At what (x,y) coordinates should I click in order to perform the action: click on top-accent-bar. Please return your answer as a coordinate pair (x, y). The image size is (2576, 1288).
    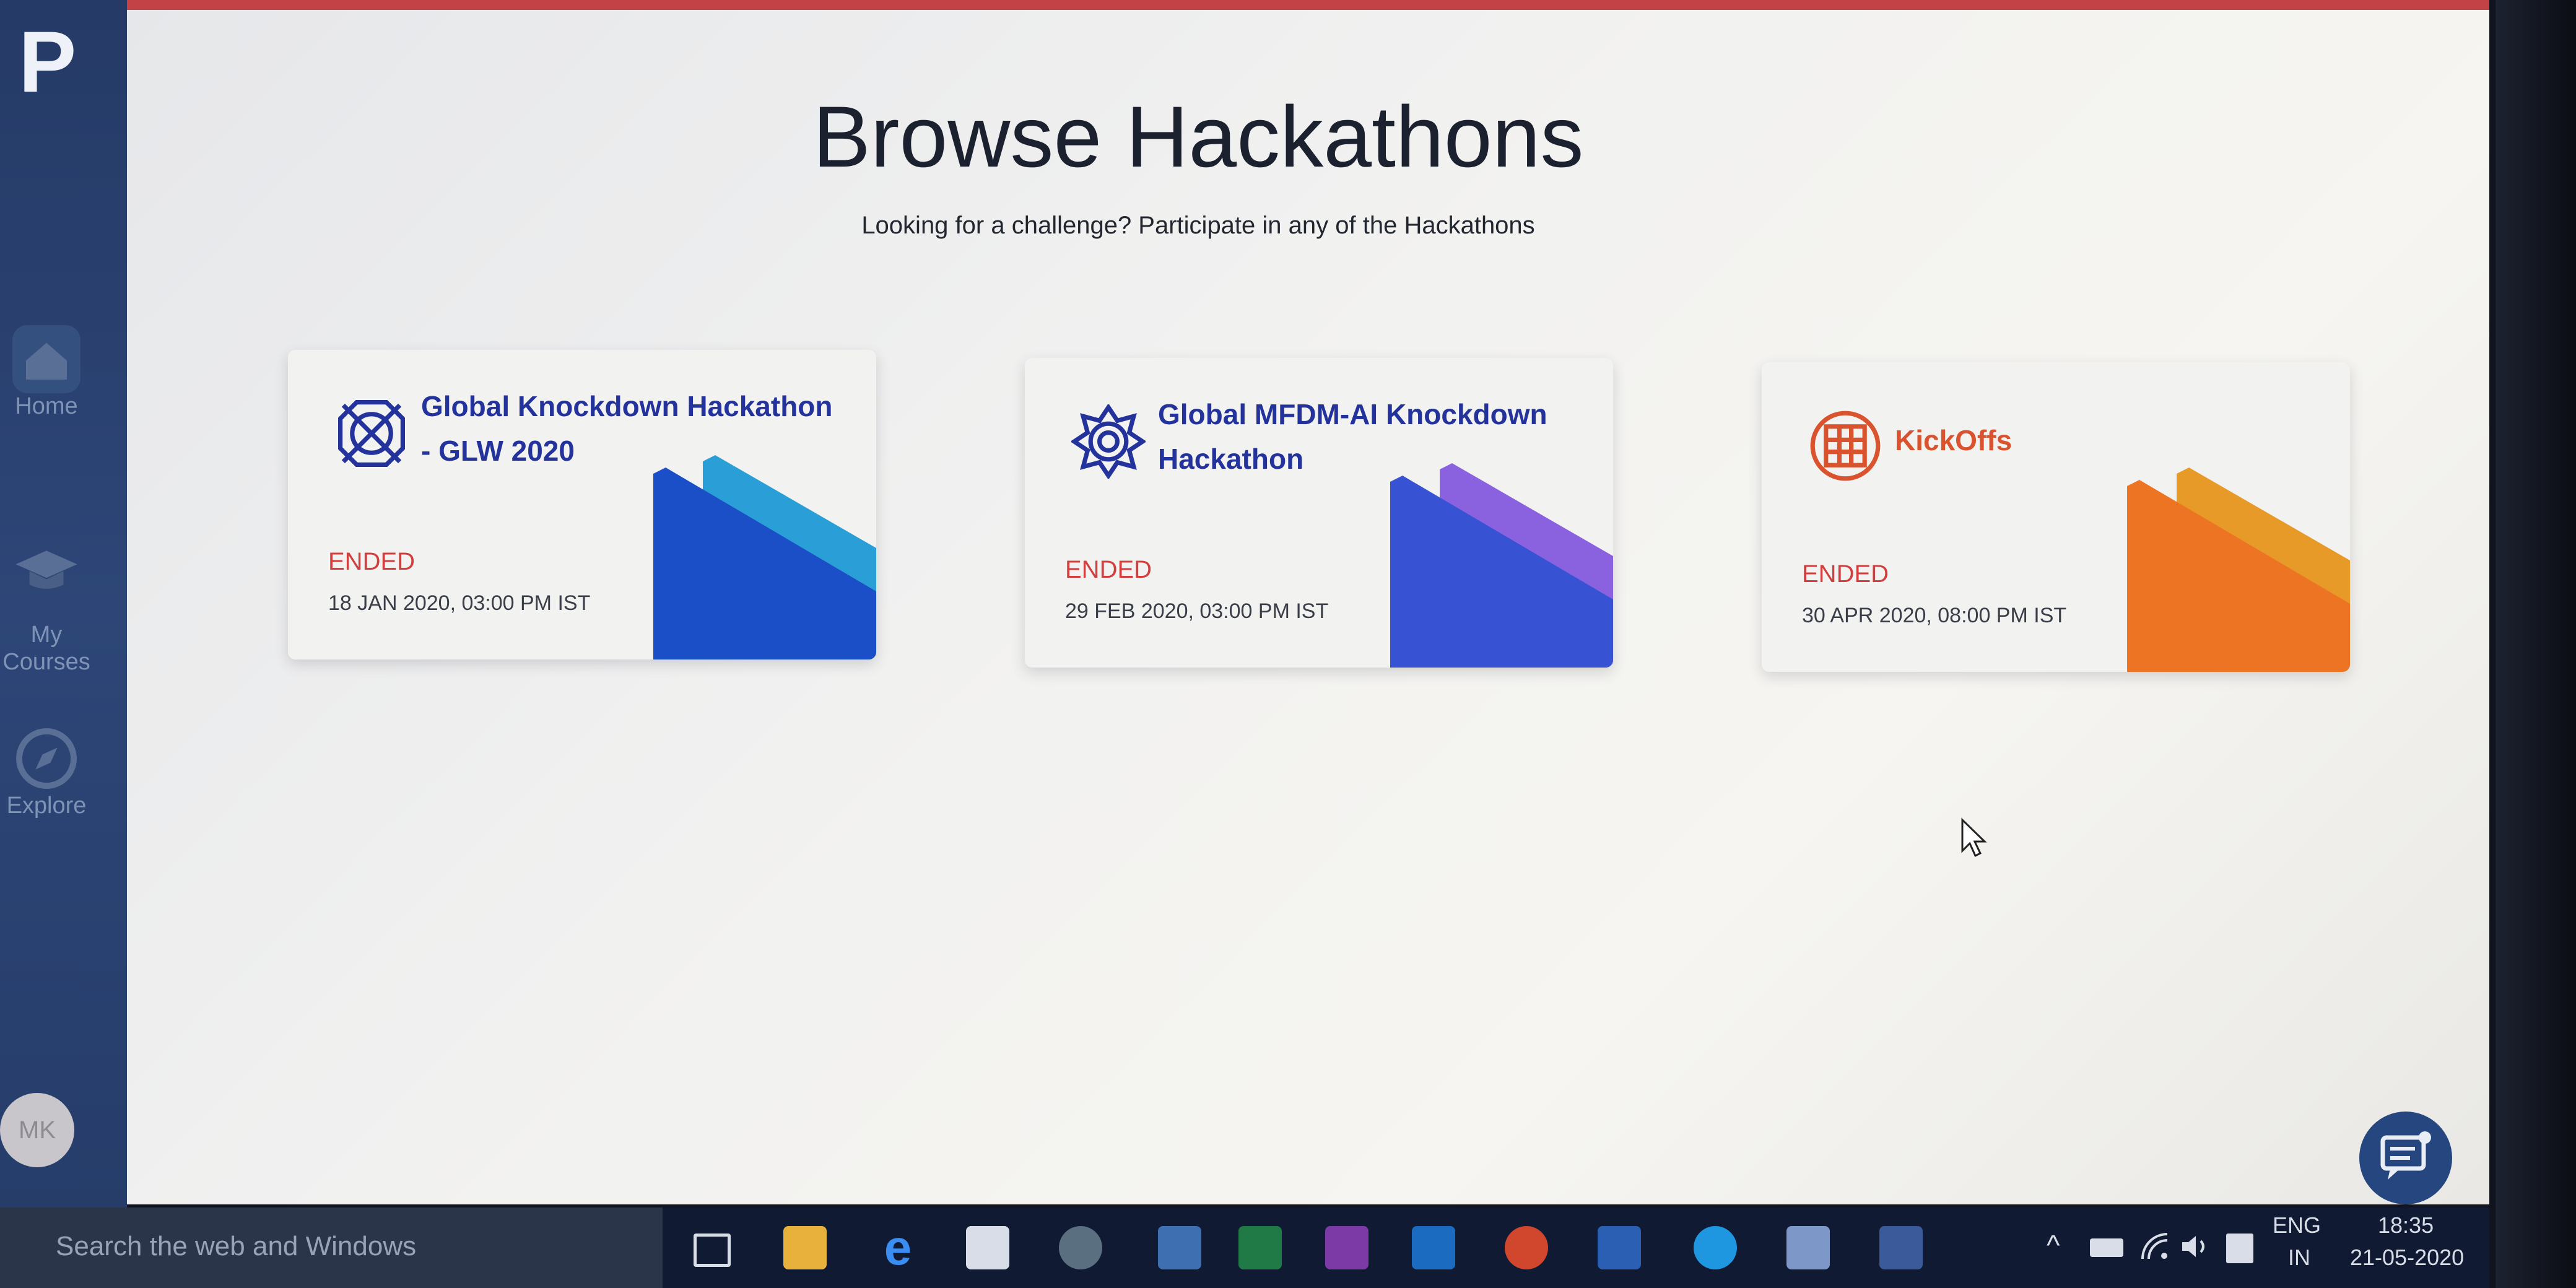
    Looking at the image, I should click on (1308, 5).